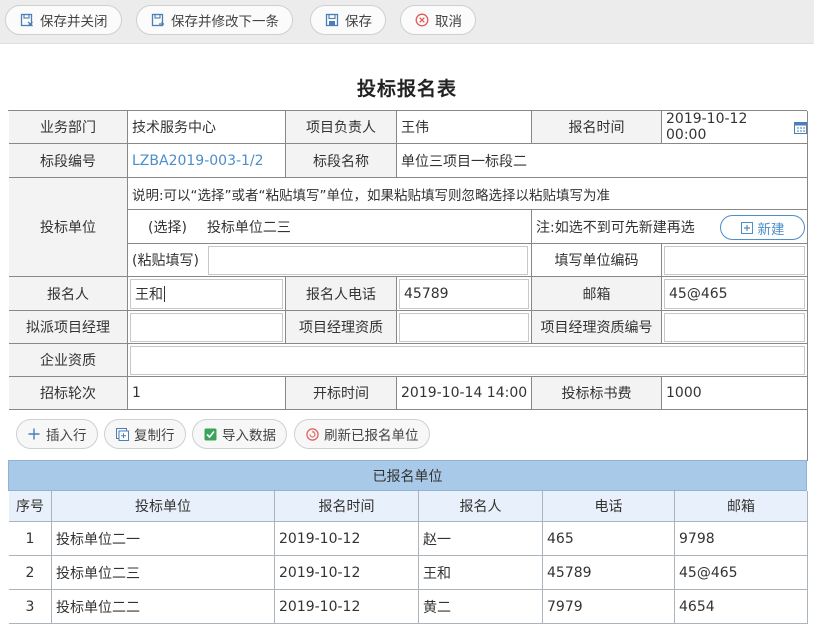  I want to click on reg-time-field: 2019-10-12 00:00, so click(735, 127).